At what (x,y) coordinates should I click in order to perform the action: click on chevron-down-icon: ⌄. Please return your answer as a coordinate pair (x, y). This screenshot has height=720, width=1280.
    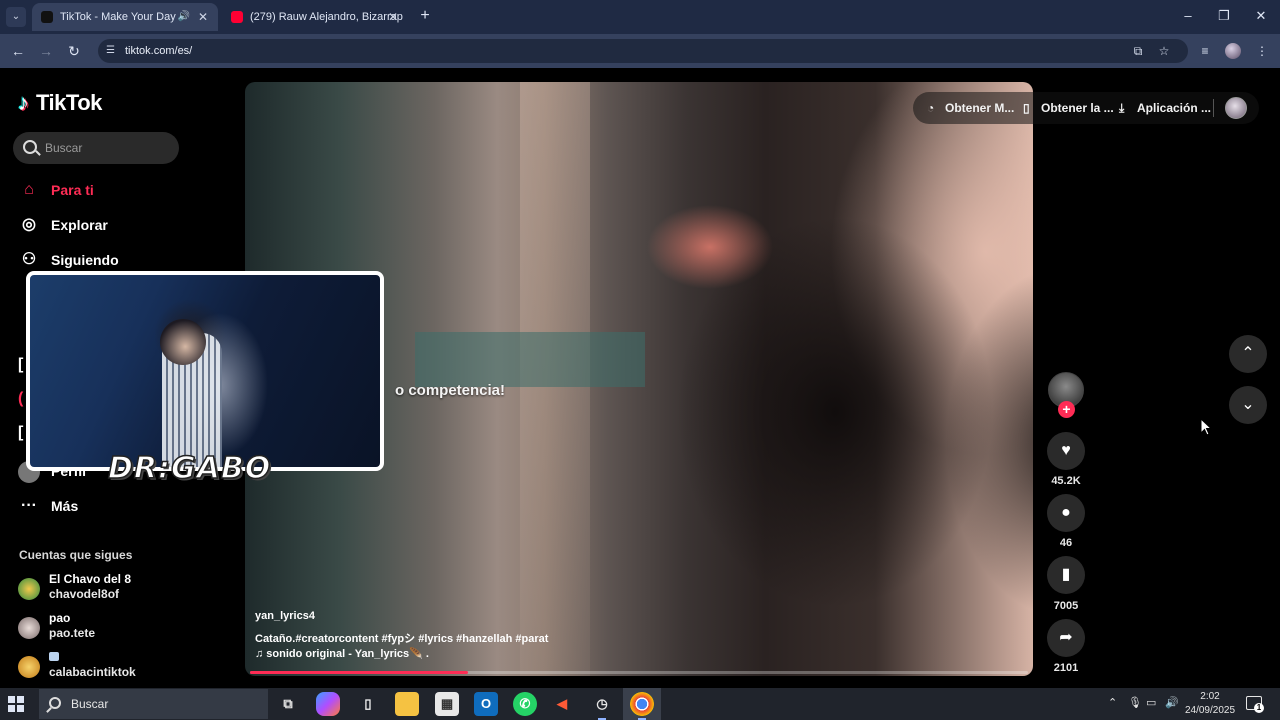
    Looking at the image, I should click on (1248, 404).